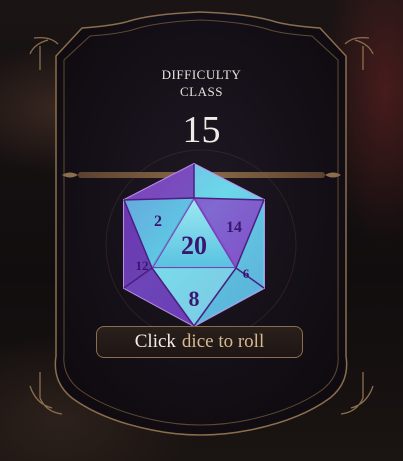  Describe the element at coordinates (223, 341) in the screenshot. I see `roll-button-word2: dice to roll` at that location.